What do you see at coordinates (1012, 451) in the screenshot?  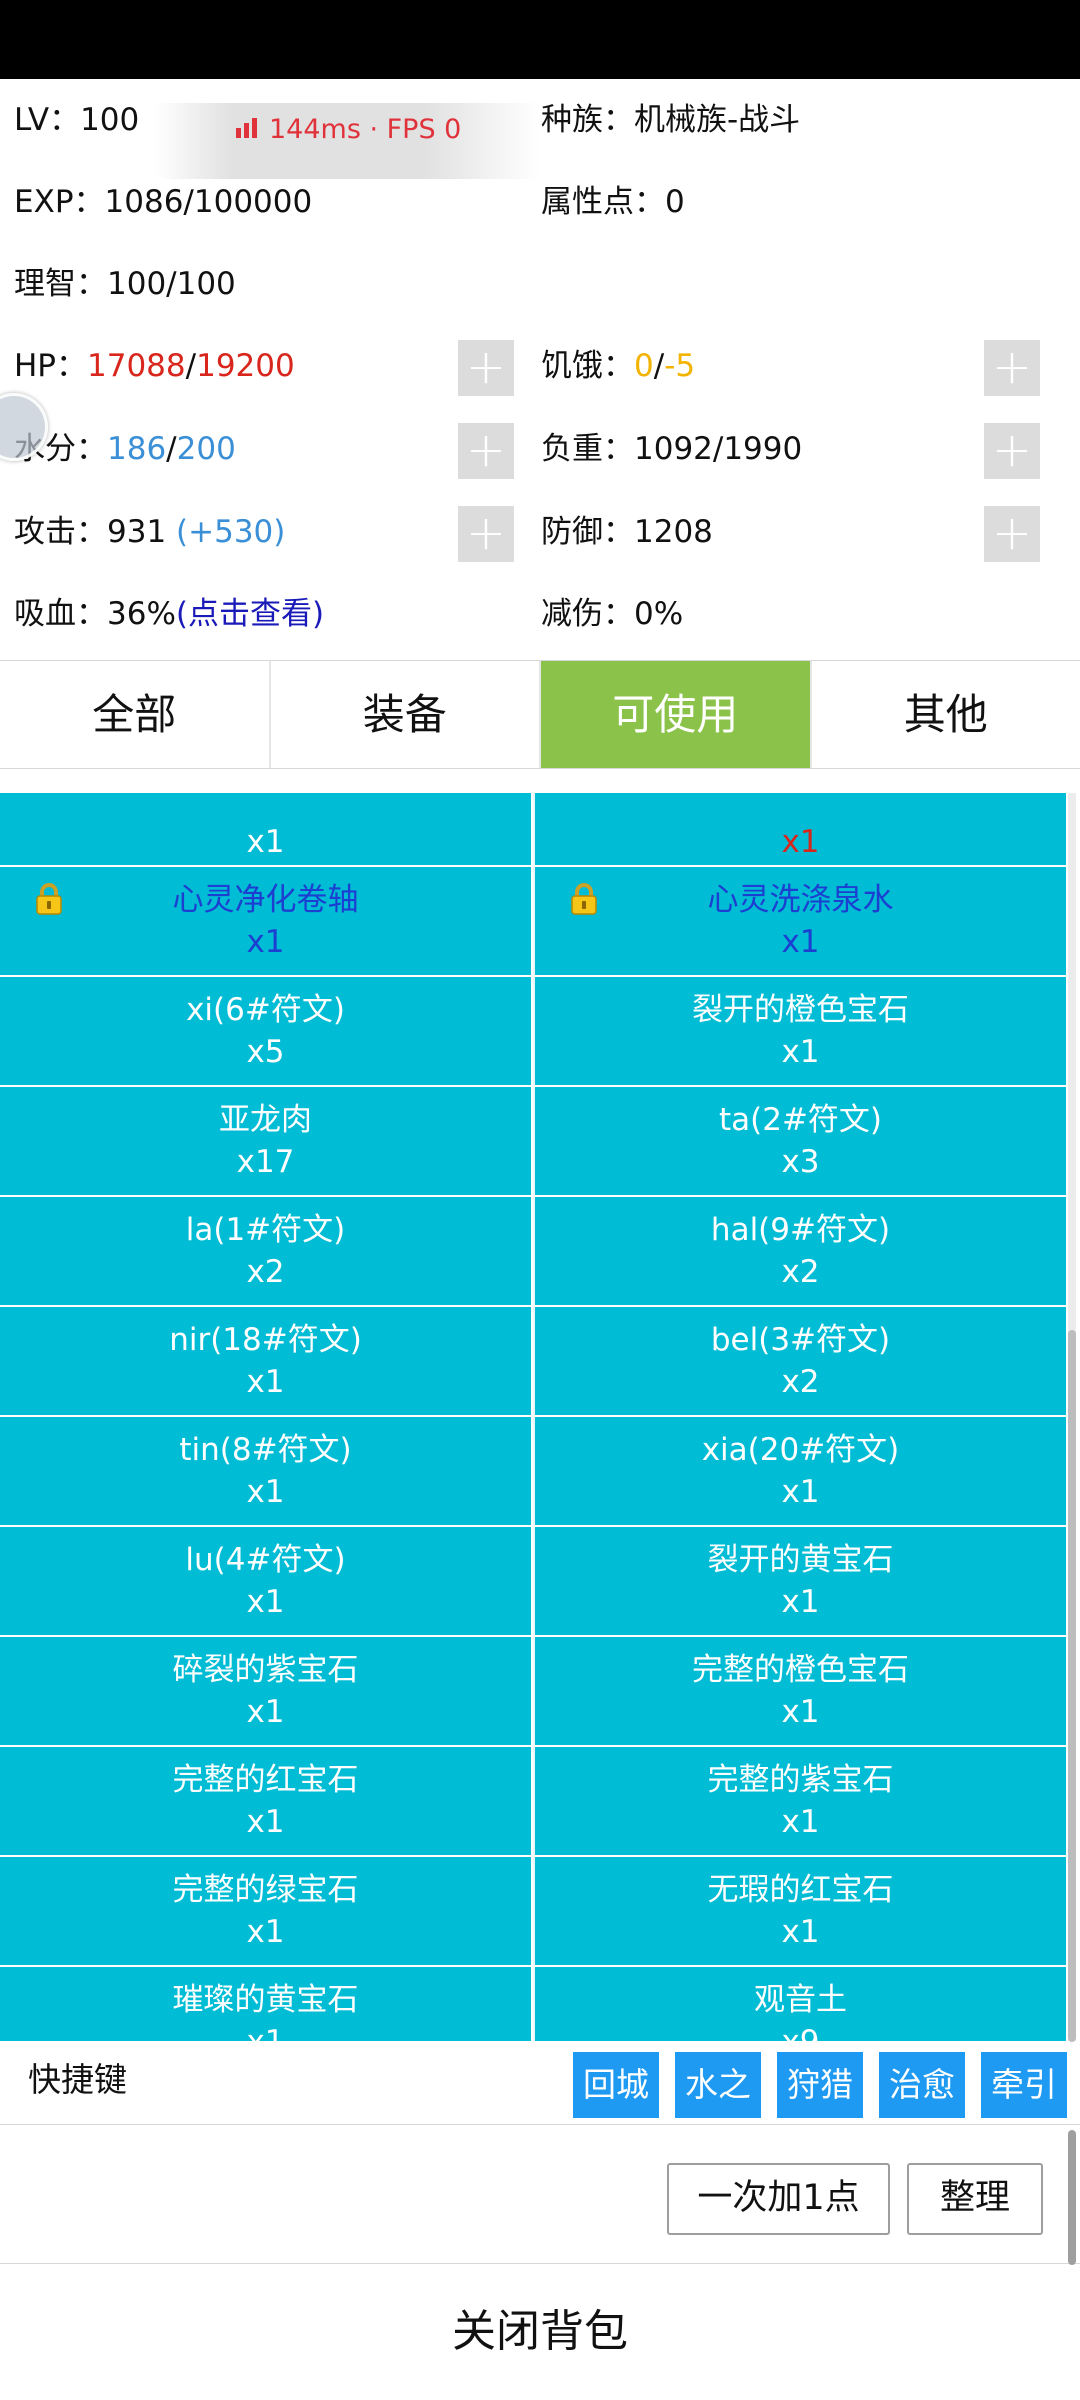 I see `load-plus-button: +` at bounding box center [1012, 451].